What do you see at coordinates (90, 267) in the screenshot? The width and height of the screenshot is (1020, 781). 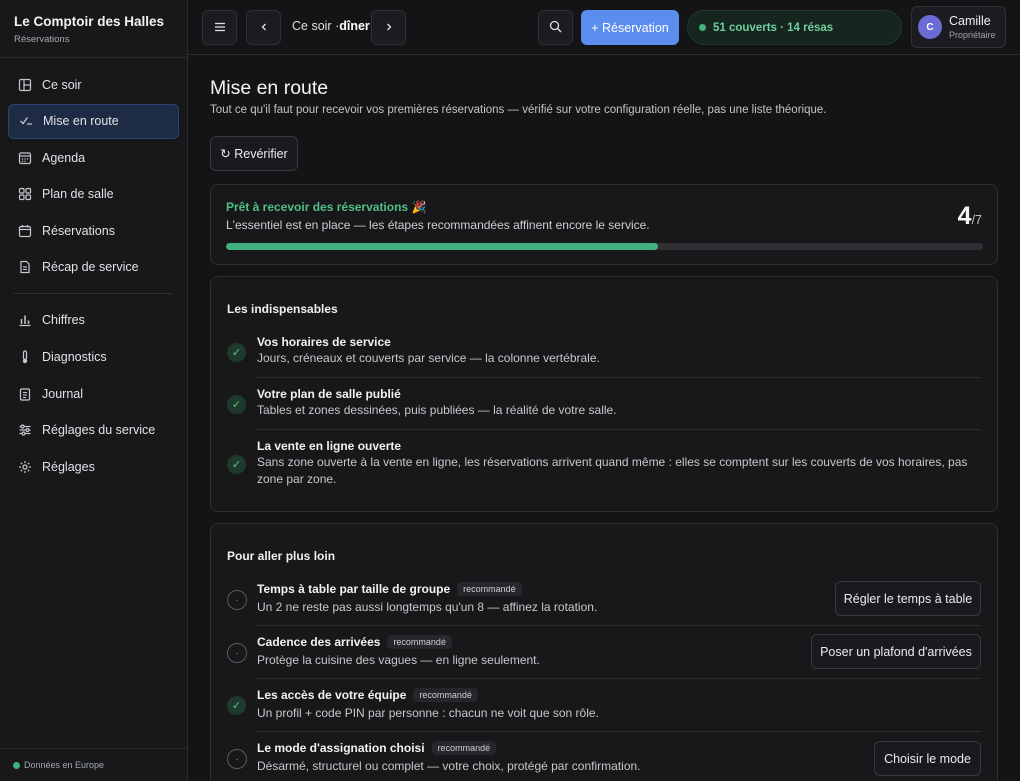 I see `sidebar-item-label: Récap de service` at bounding box center [90, 267].